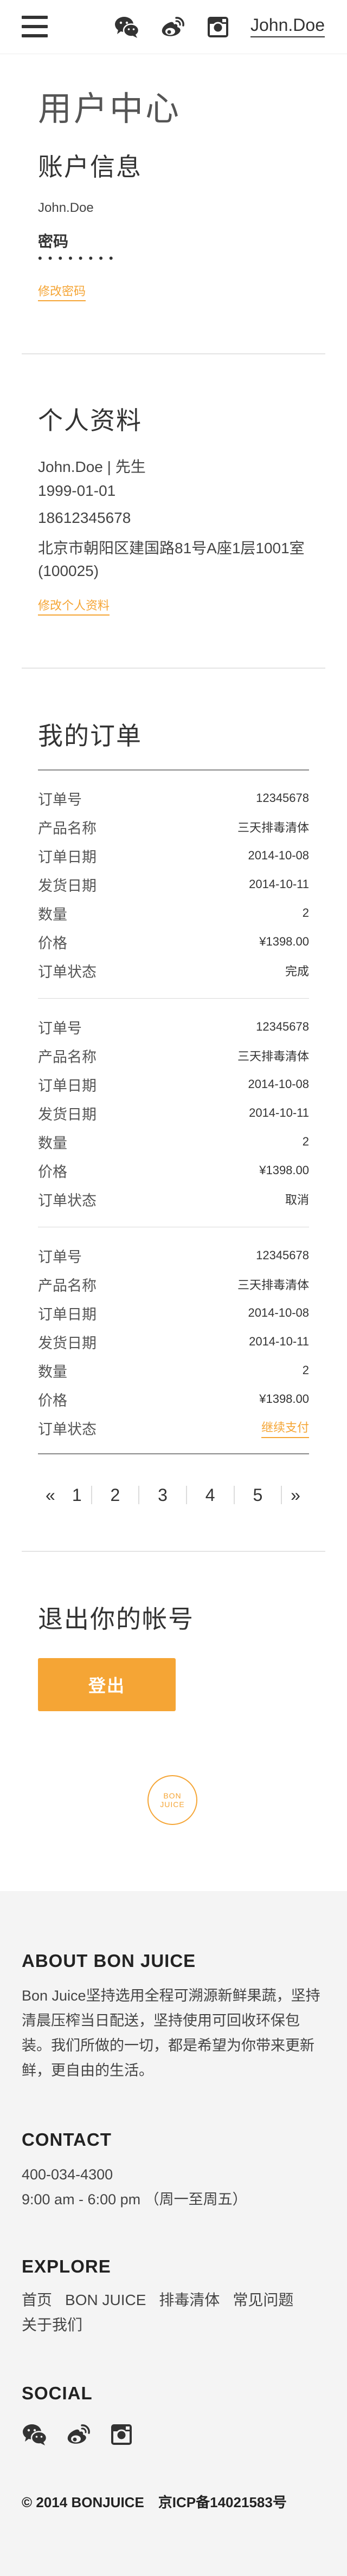 The width and height of the screenshot is (347, 2576). Describe the element at coordinates (116, 1495) in the screenshot. I see `pagination-page-2: 2` at that location.